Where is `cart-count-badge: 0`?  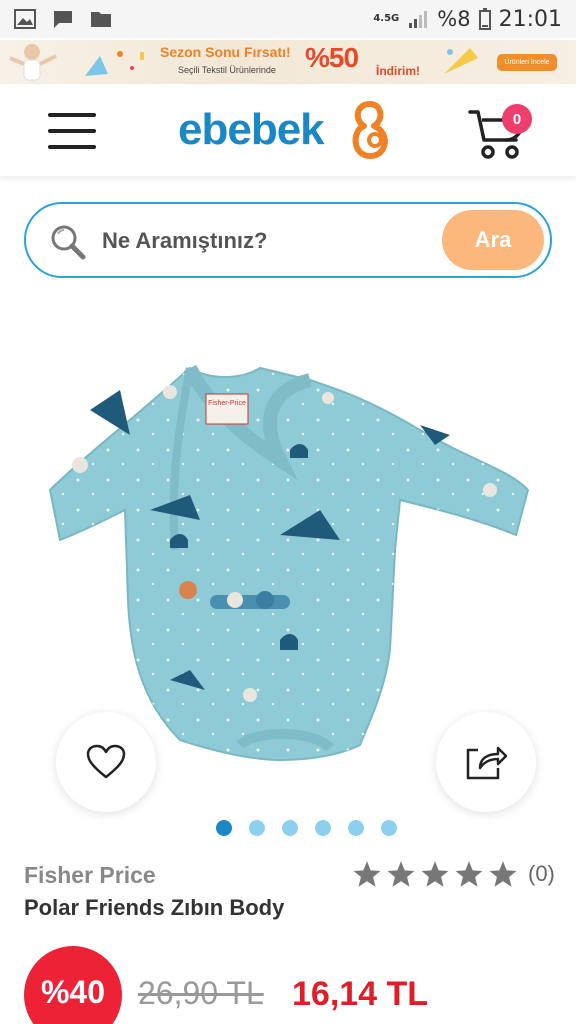
cart-count-badge: 0 is located at coordinates (517, 119).